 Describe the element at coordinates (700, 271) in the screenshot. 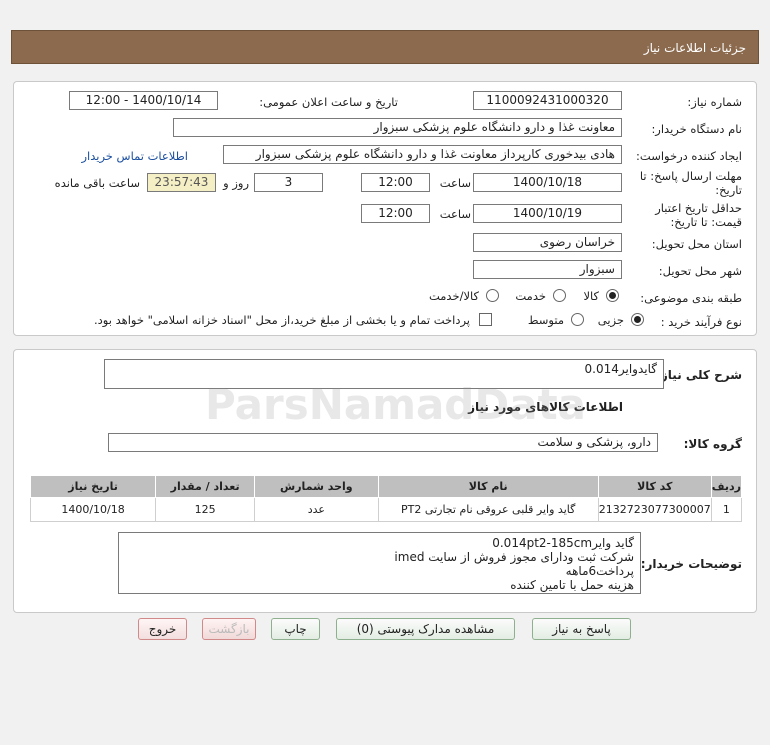

I see `city-label: شهر محل تحویل:` at that location.